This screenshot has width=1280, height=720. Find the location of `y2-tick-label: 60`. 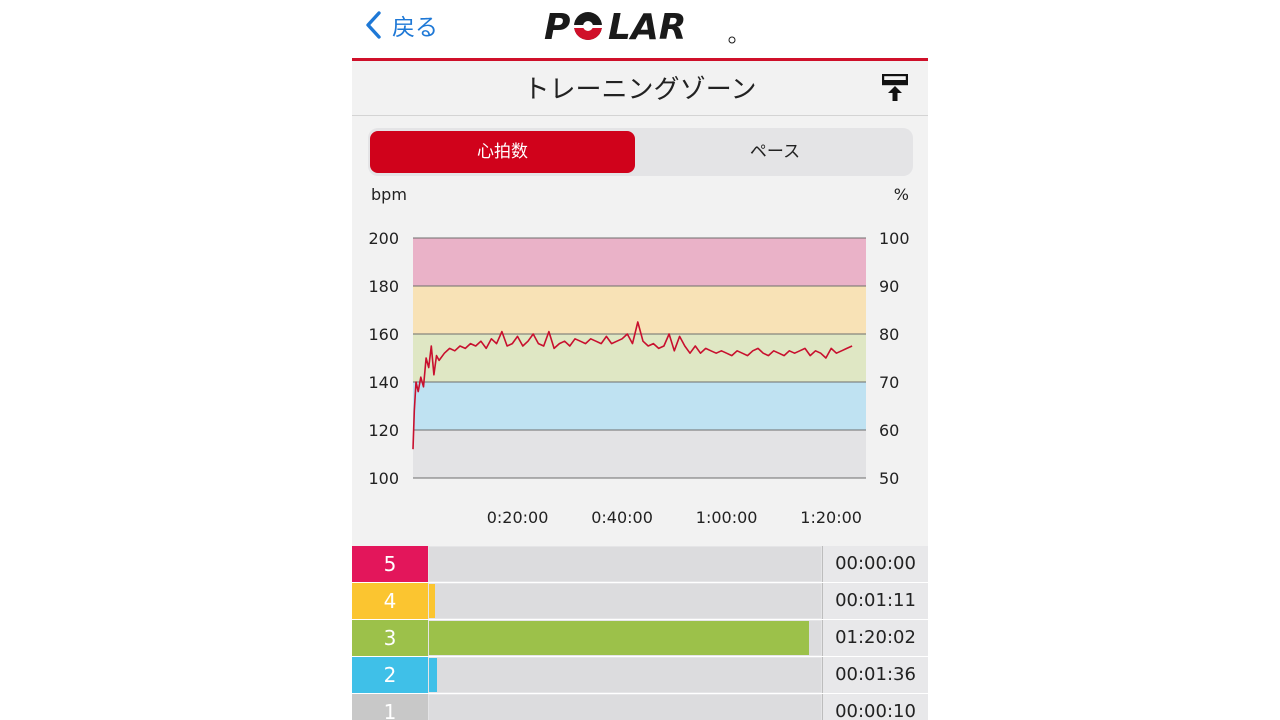

y2-tick-label: 60 is located at coordinates (889, 430).